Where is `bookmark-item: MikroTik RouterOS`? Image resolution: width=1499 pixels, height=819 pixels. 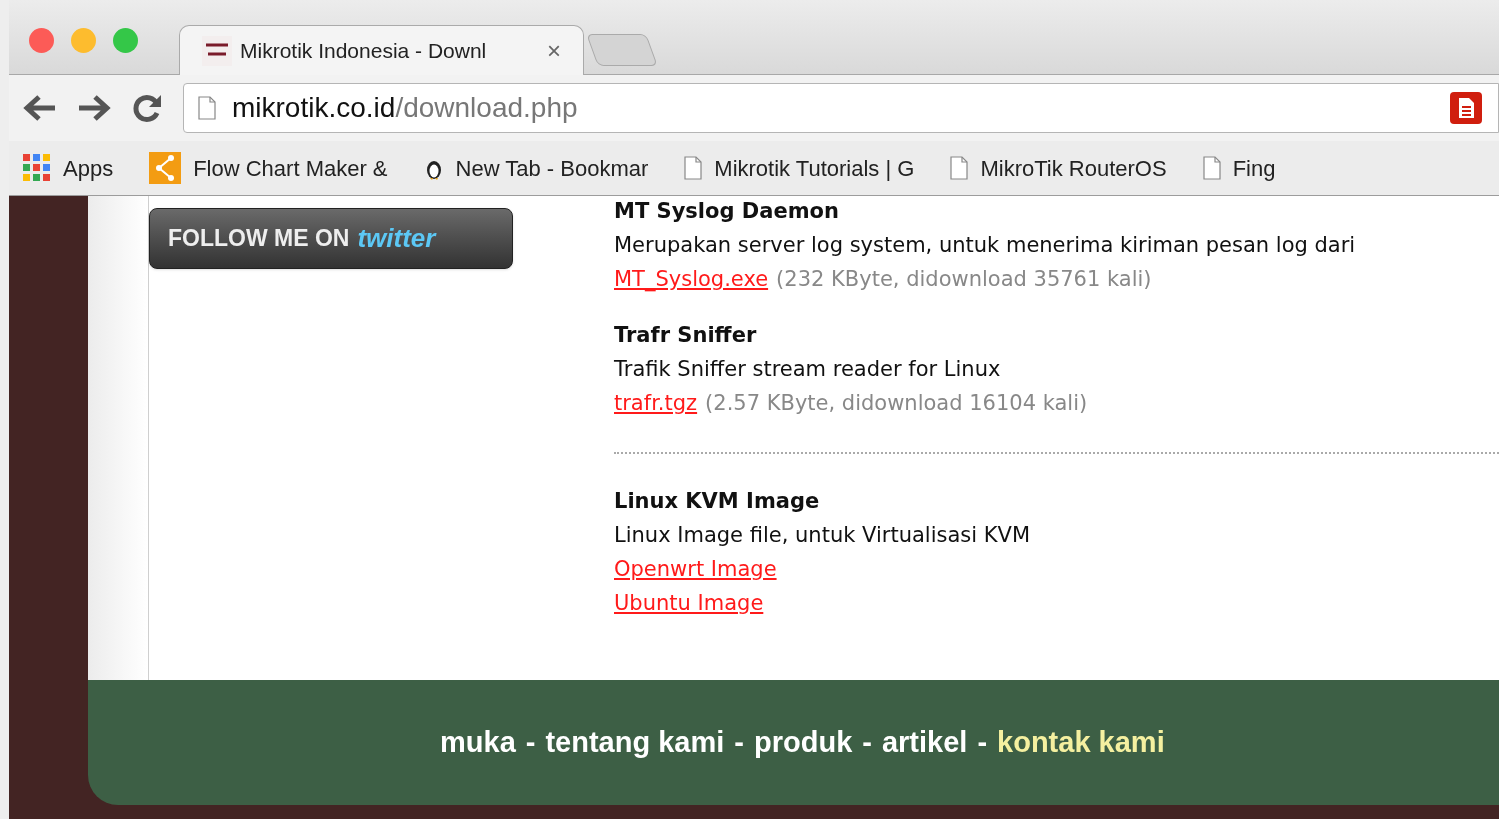 bookmark-item: MikroTik RouterOS is located at coordinates (1073, 168).